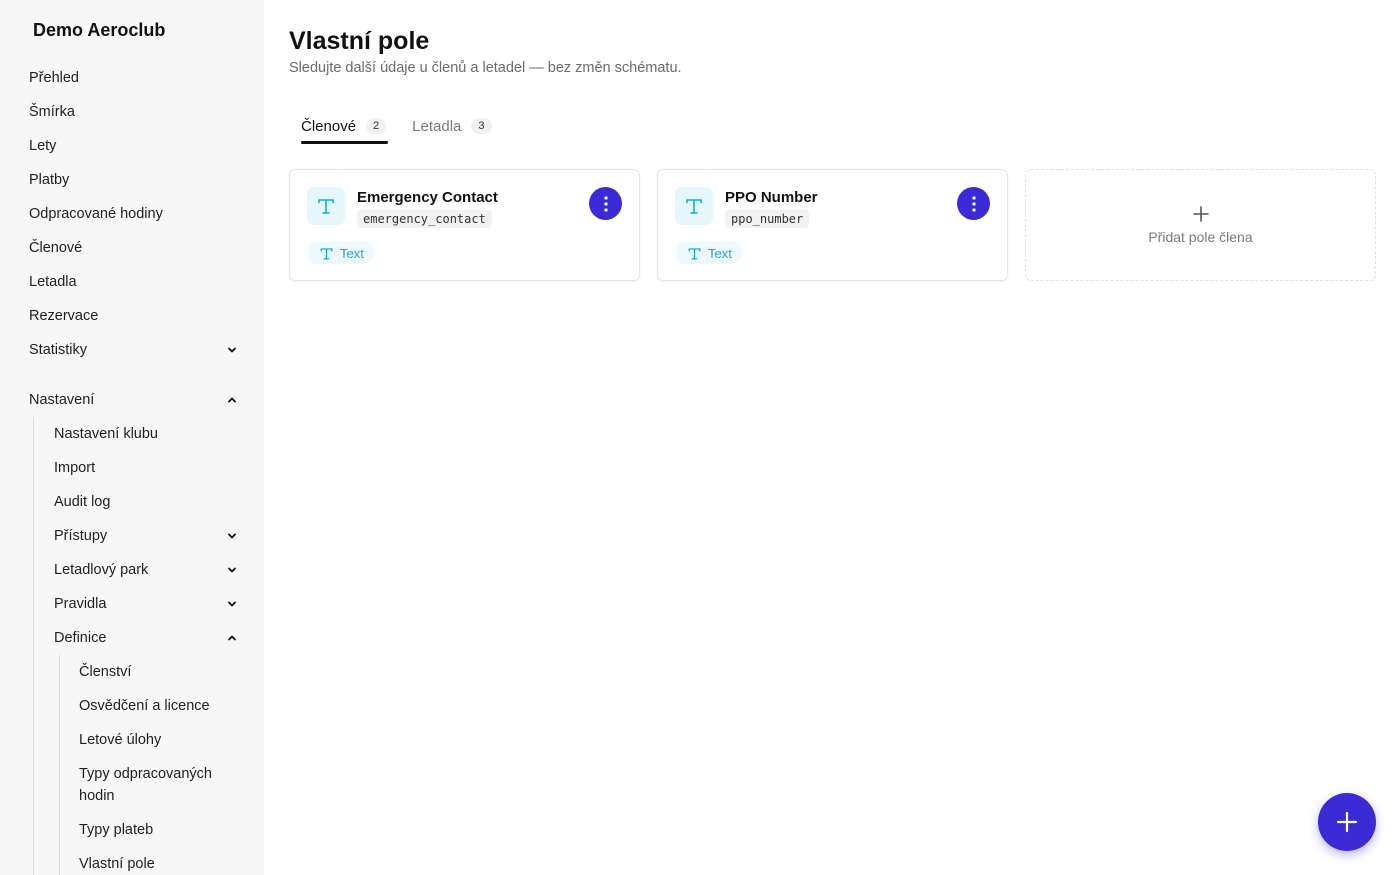 The width and height of the screenshot is (1400, 875). What do you see at coordinates (767, 219) in the screenshot?
I see `field-key: ppo_number` at bounding box center [767, 219].